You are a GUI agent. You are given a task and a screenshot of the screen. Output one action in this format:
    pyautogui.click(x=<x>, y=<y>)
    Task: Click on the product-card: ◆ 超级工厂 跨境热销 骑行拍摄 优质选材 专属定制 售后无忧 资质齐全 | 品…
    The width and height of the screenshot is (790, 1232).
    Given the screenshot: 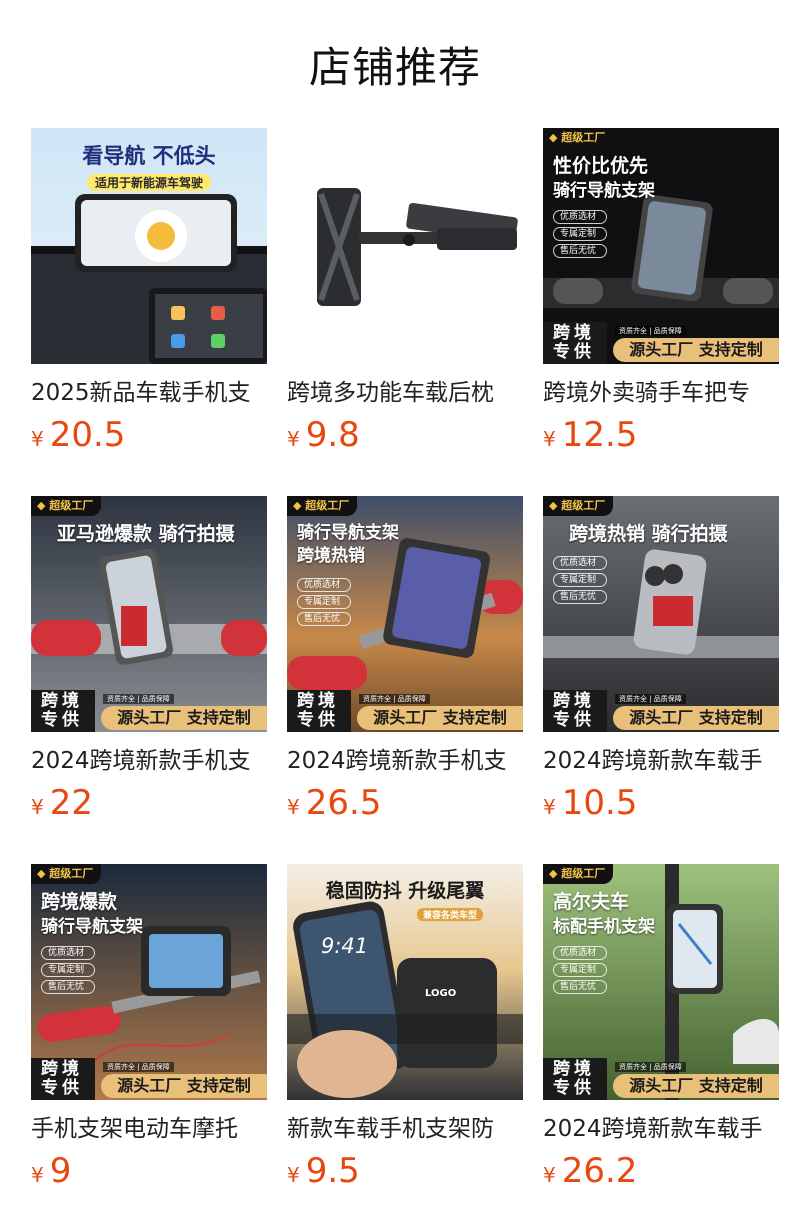 What is the action you would take?
    pyautogui.click(x=661, y=661)
    